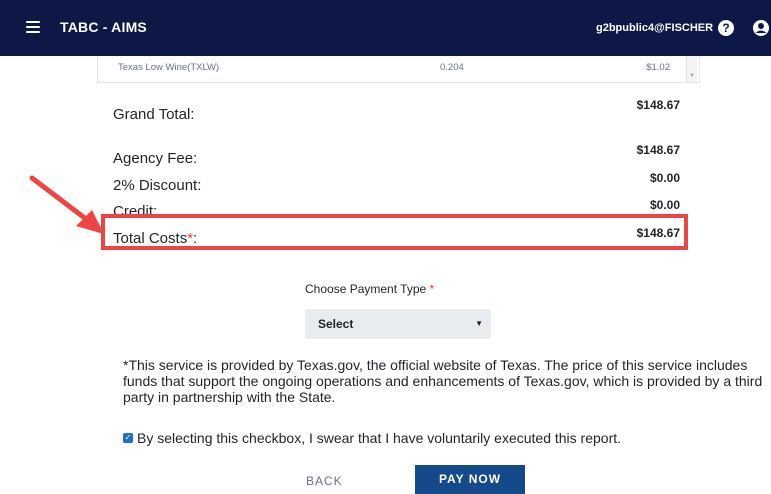  What do you see at coordinates (398, 324) in the screenshot?
I see `payment-type-select: Select ▼` at bounding box center [398, 324].